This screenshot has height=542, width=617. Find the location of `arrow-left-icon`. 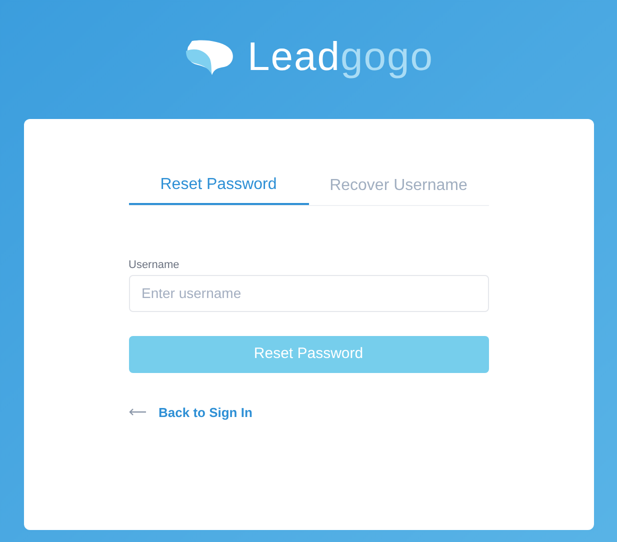

arrow-left-icon is located at coordinates (137, 412).